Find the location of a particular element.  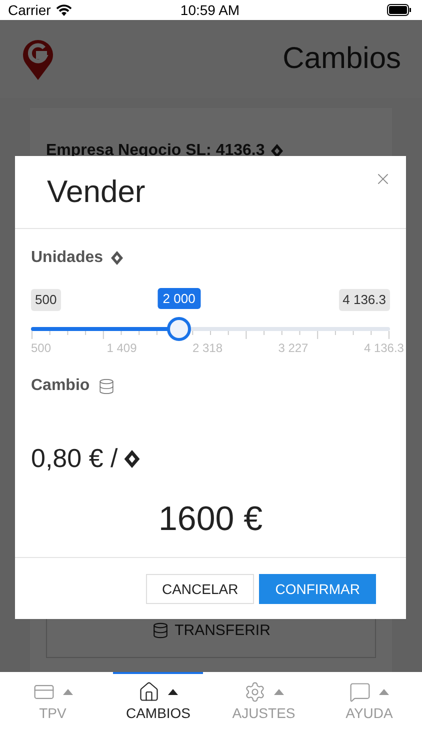

units-label: Unidades is located at coordinates (210, 258).